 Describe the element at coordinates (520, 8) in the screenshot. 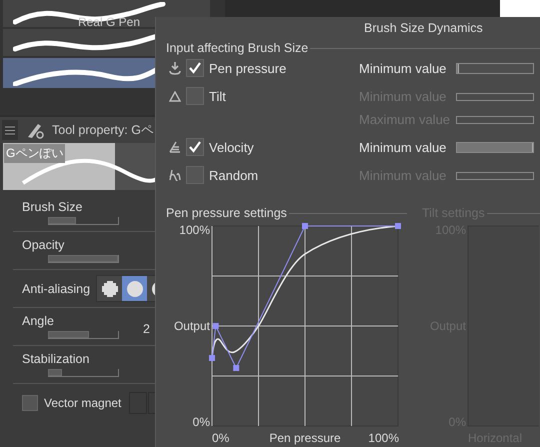

I see `canvas-area` at that location.